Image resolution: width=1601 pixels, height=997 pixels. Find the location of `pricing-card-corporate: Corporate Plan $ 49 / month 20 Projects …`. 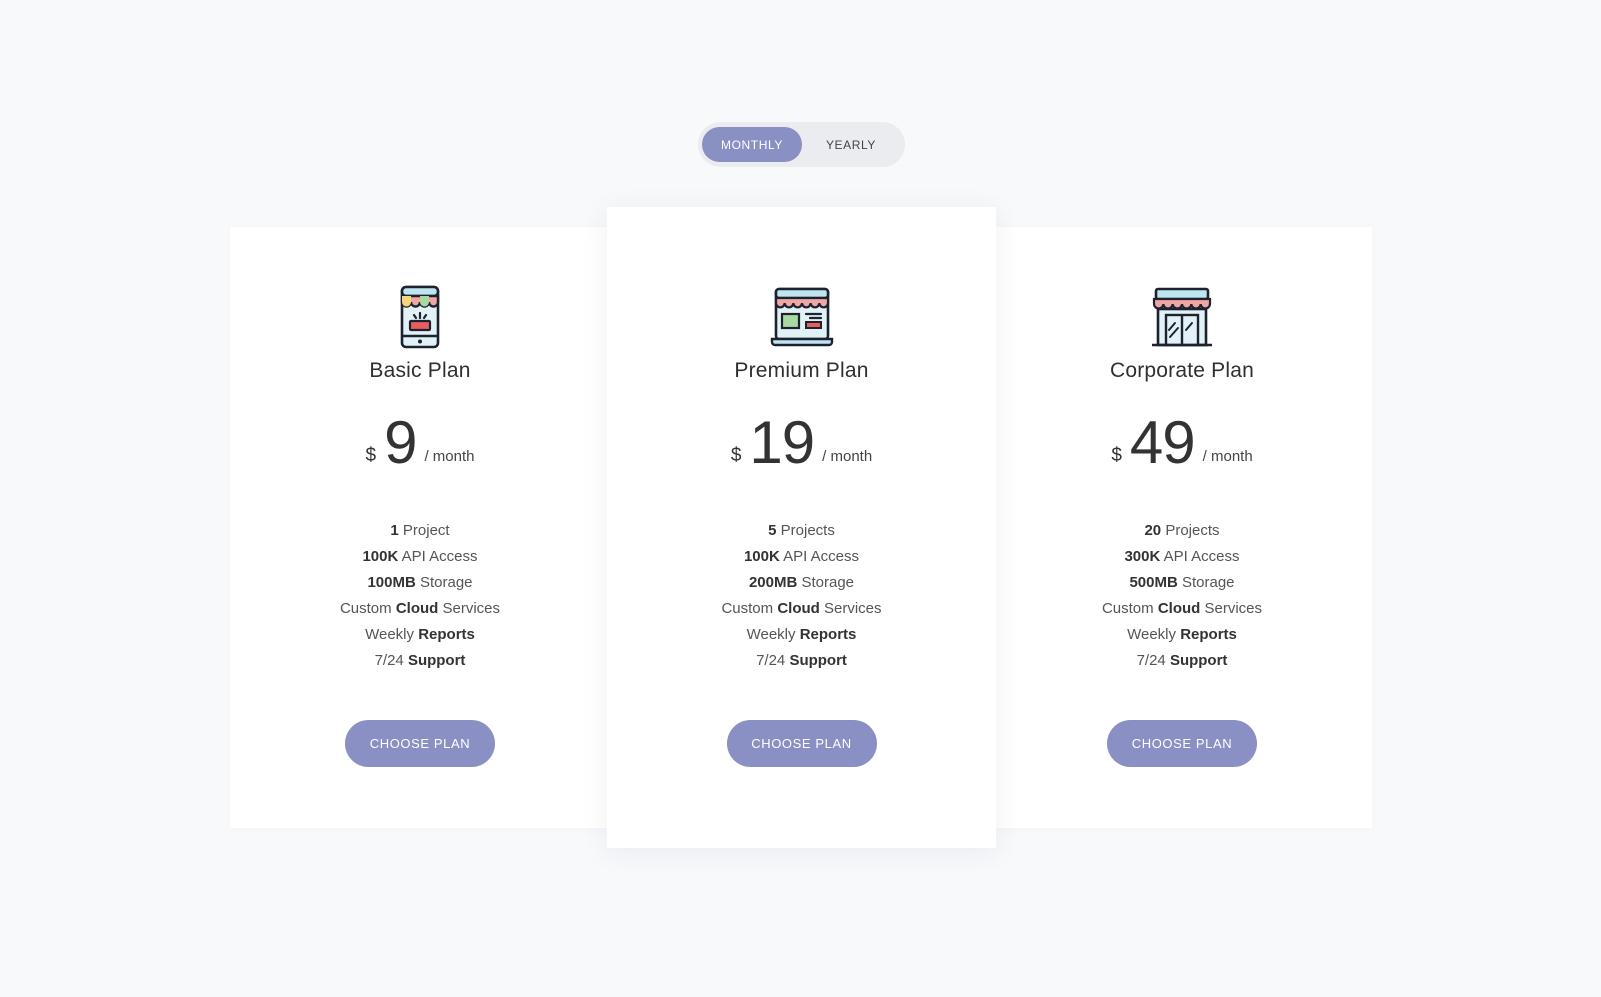

pricing-card-corporate: Corporate Plan $ 49 / month 20 Projects … is located at coordinates (1182, 527).